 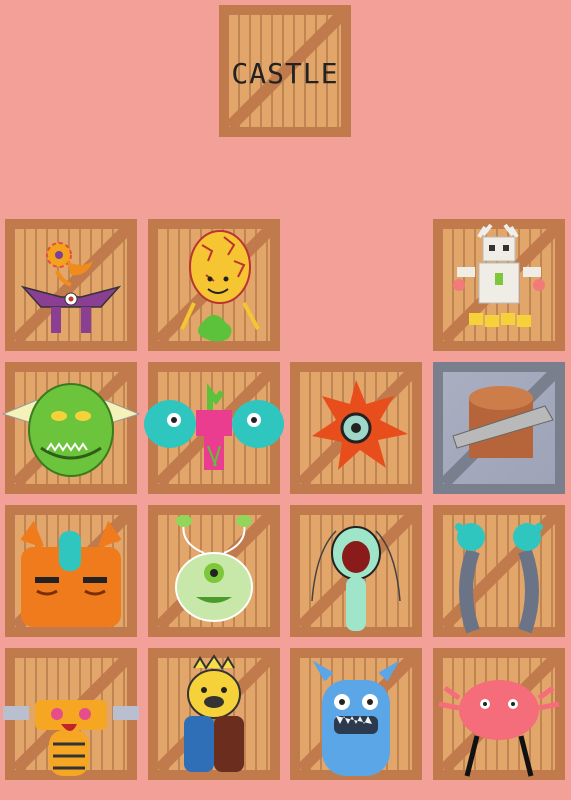 What do you see at coordinates (220, 286) in the screenshot?
I see `yellow-leaf-monster` at bounding box center [220, 286].